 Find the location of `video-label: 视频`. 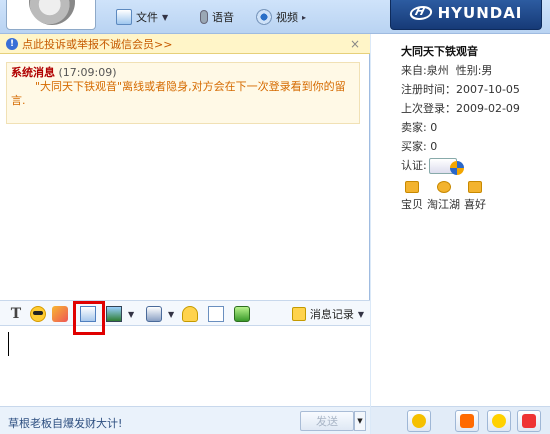

video-label: 视频 is located at coordinates (287, 17).